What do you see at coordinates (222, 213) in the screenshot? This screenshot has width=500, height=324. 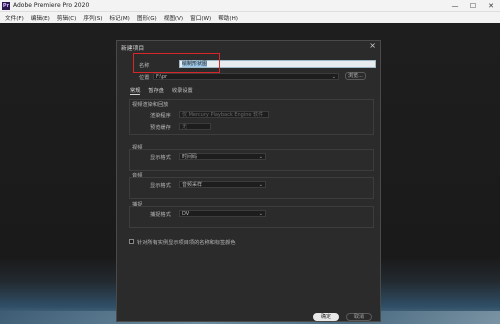 I see `capture-format-select: DV ⌄` at bounding box center [222, 213].